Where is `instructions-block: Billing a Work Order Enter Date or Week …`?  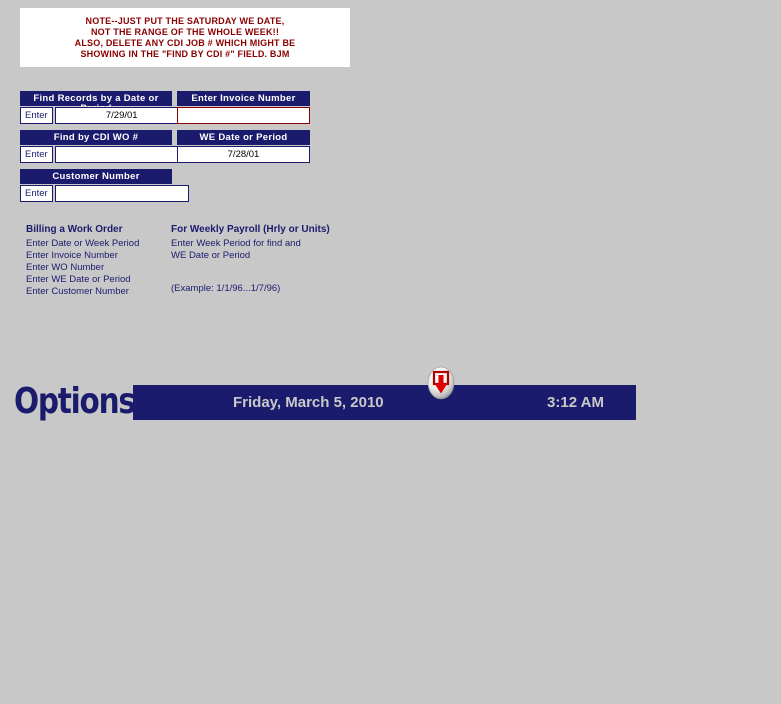
instructions-block: Billing a Work Order Enter Date or Week … is located at coordinates (196, 261).